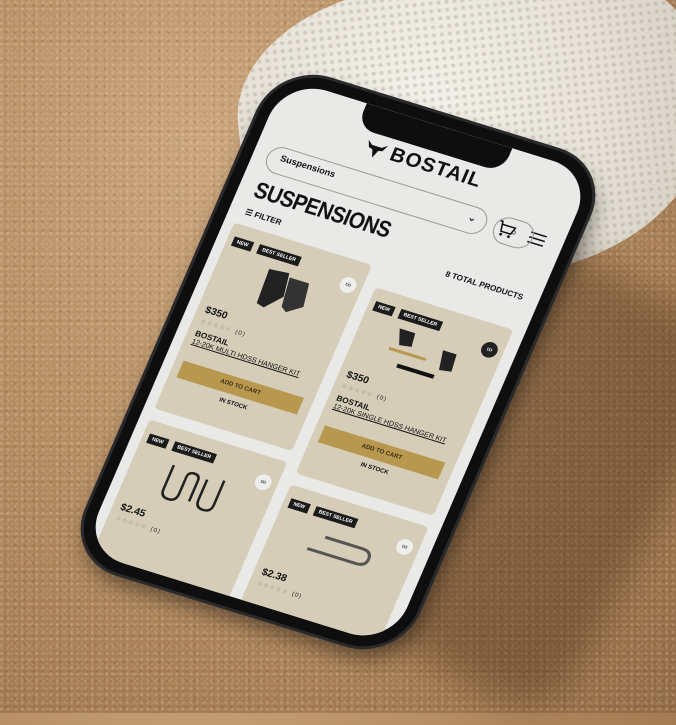  What do you see at coordinates (513, 232) in the screenshot?
I see `search-icon: ⌕` at bounding box center [513, 232].